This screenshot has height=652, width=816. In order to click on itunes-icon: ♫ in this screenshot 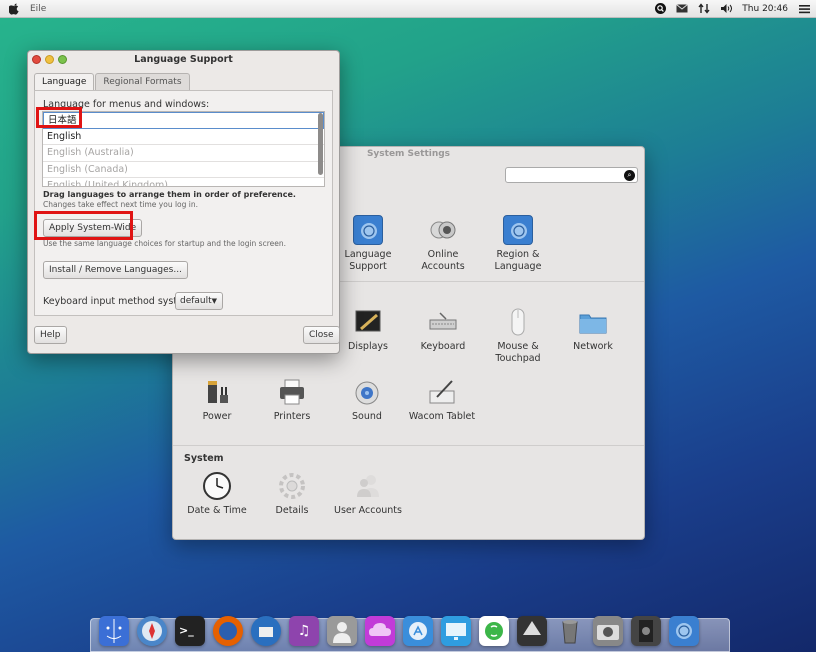, I will do `click(304, 631)`.